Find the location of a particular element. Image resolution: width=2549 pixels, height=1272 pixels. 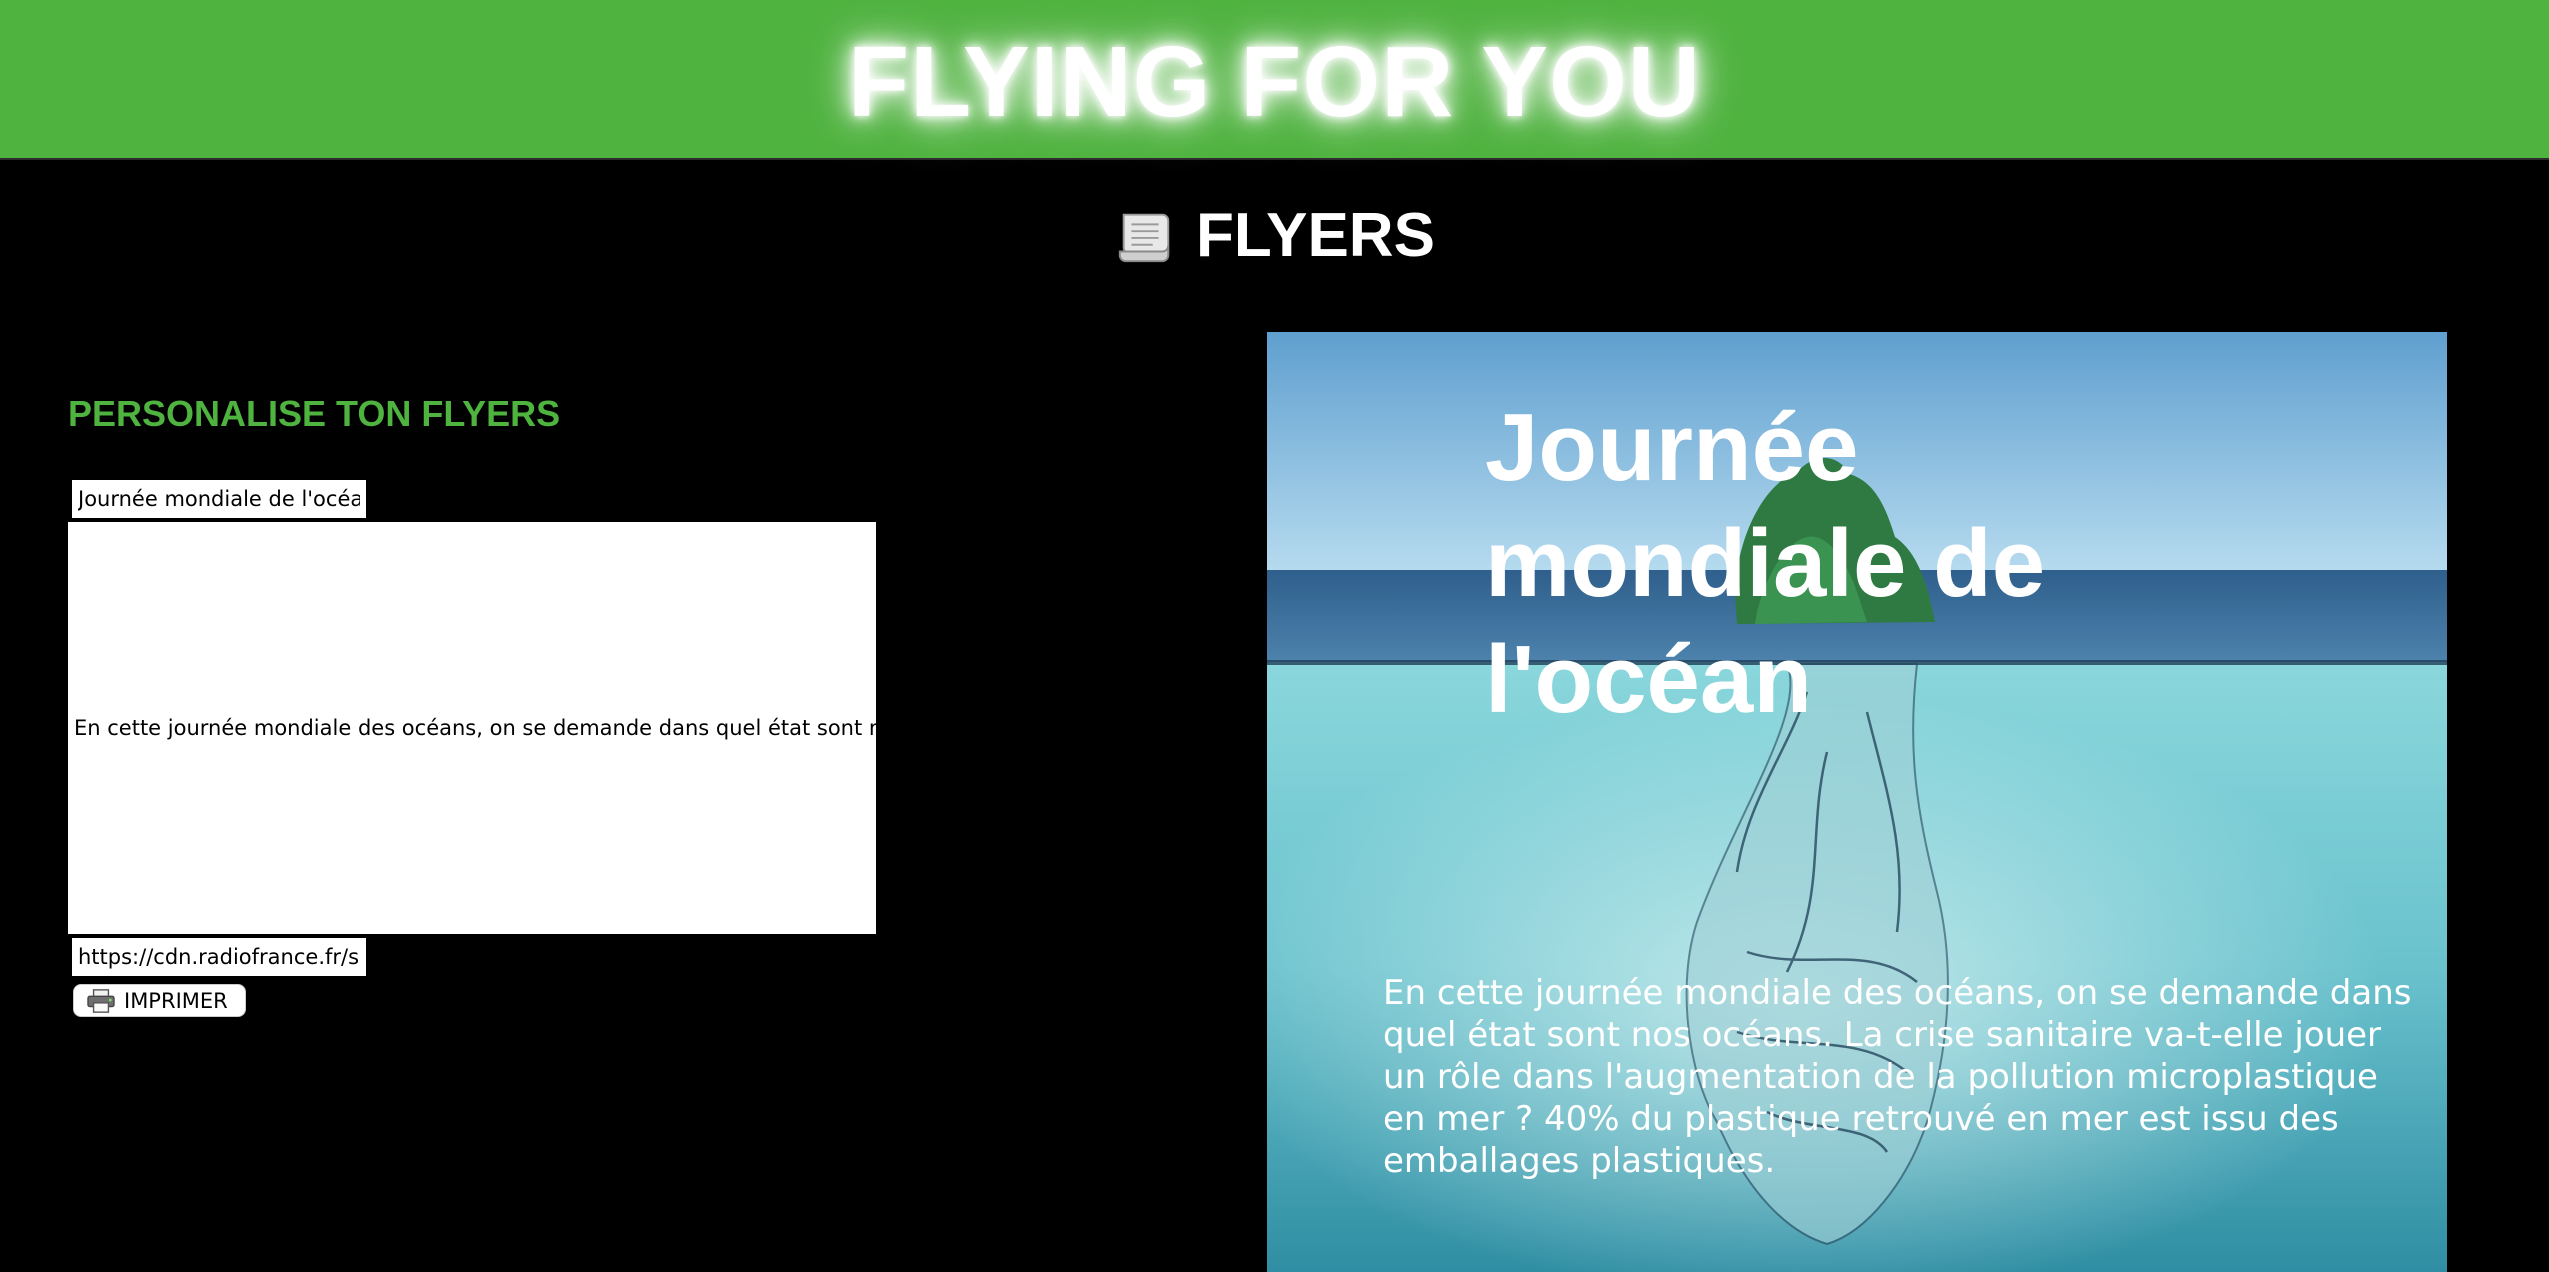

section-heading: FLYERS is located at coordinates (1274, 235).